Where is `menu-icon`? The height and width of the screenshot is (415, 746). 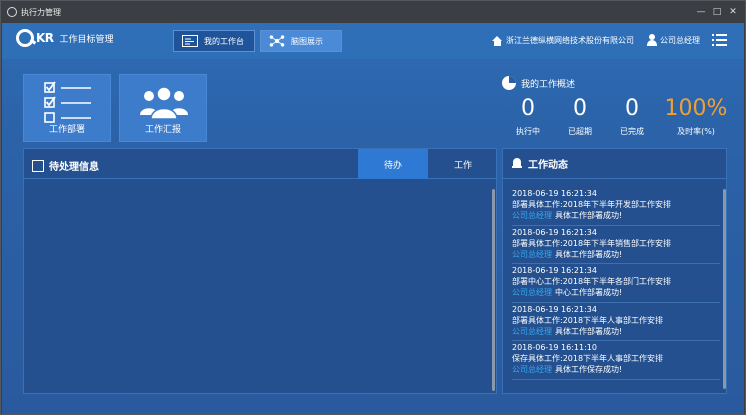 menu-icon is located at coordinates (719, 40).